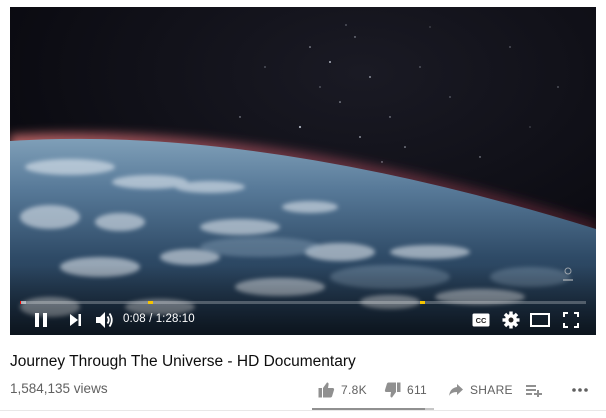  I want to click on dislike-button: 611, so click(405, 390).